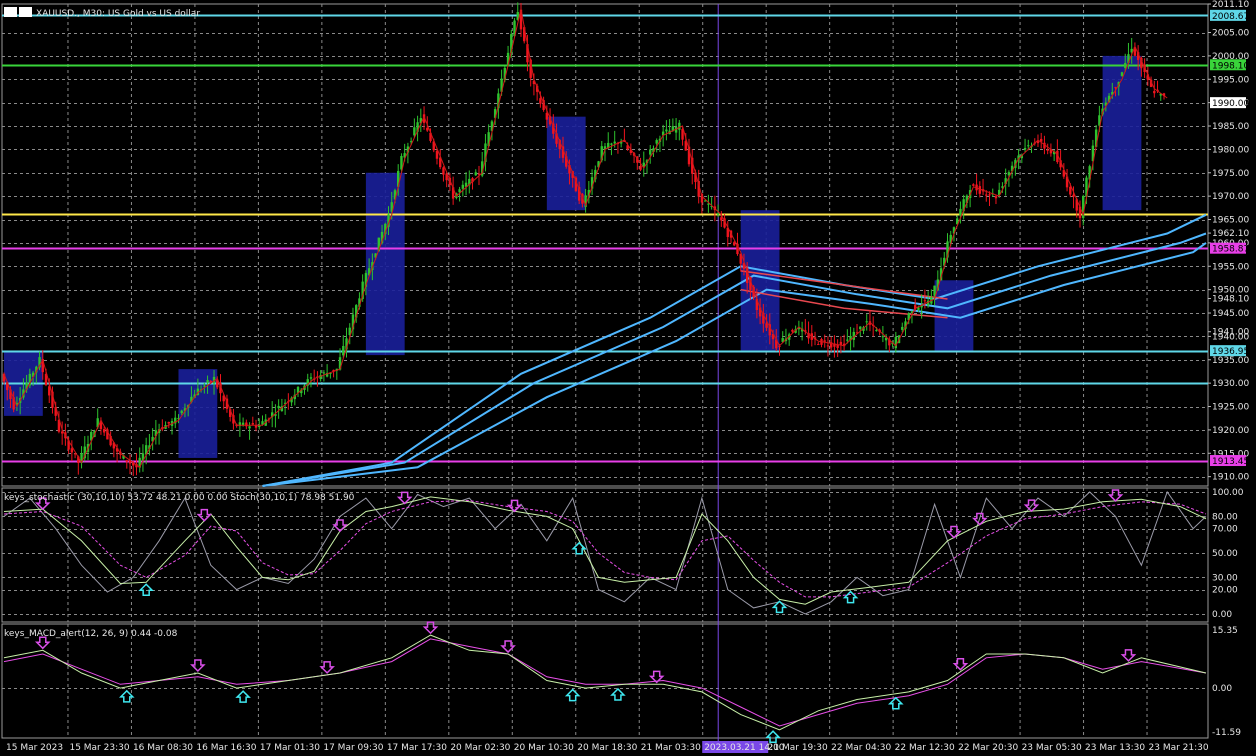 The width and height of the screenshot is (1256, 756). Describe the element at coordinates (1230, 80) in the screenshot. I see `price-axis-label: 1995.00` at that location.